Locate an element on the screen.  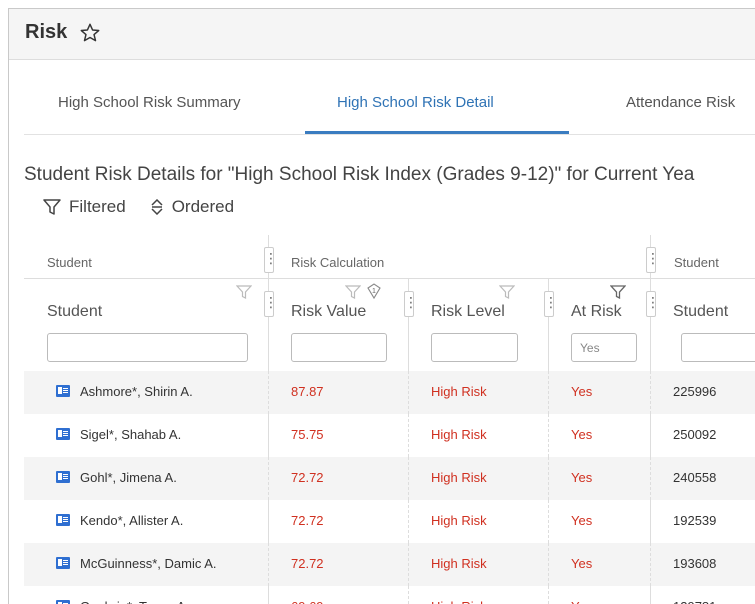
student-id-cell: 193608 is located at coordinates (695, 563).